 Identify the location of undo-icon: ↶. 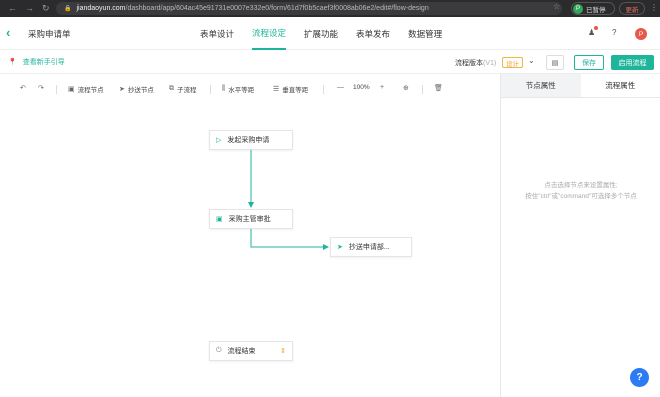
(23, 88).